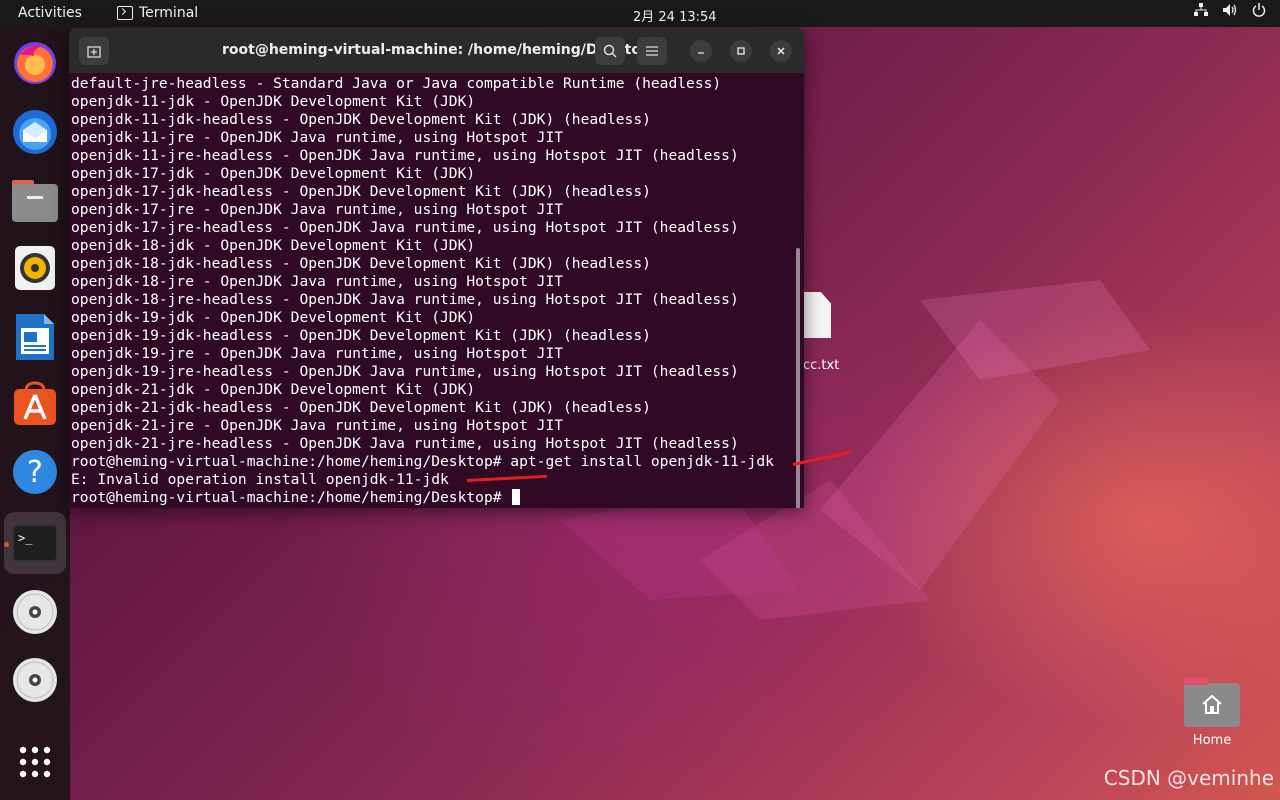 Image resolution: width=1280 pixels, height=800 pixels. I want to click on help-icon: ?, so click(35, 472).